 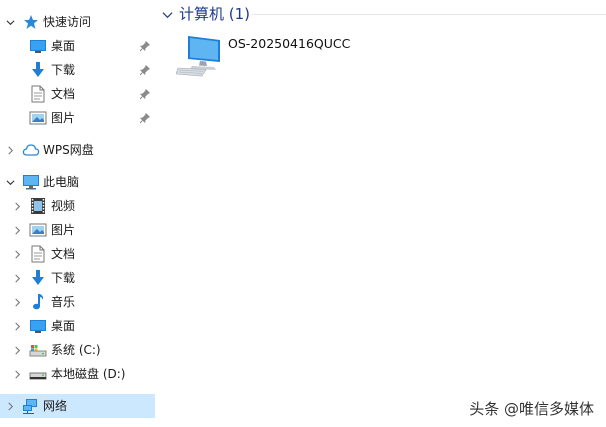 I want to click on nav-this-pc: 此电脑, so click(x=77, y=182).